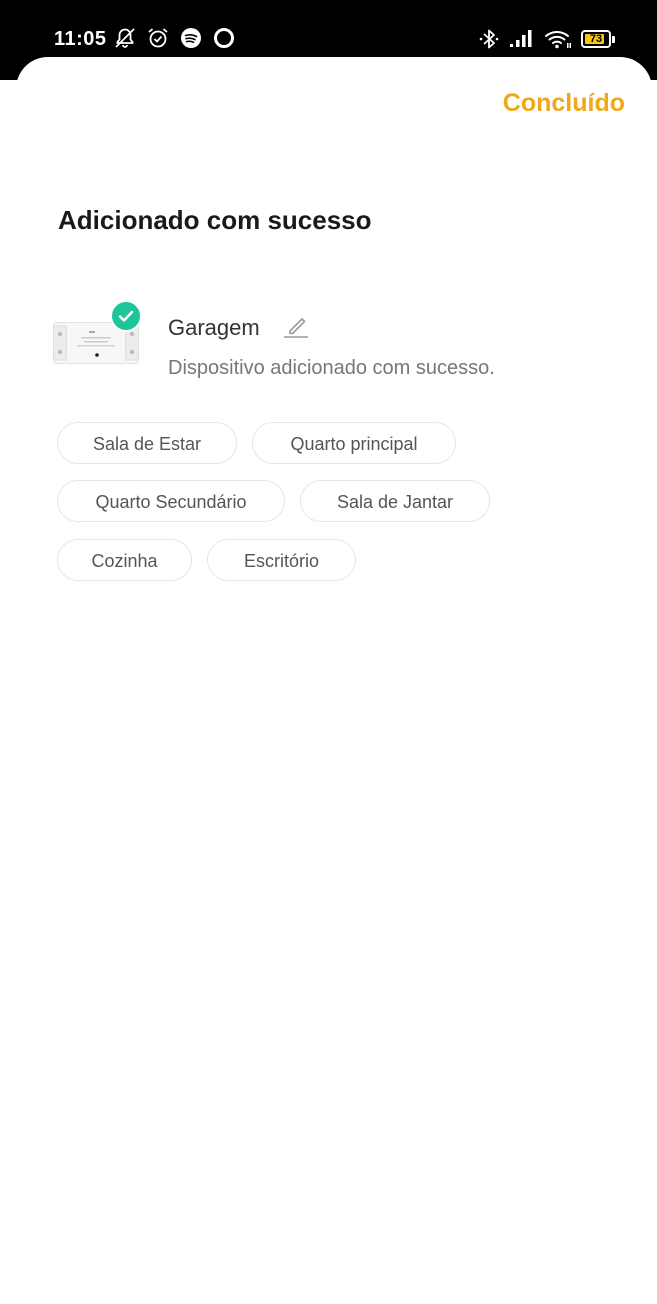 Image resolution: width=657 pixels, height=1304 pixels. I want to click on notifications-off-icon, so click(125, 38).